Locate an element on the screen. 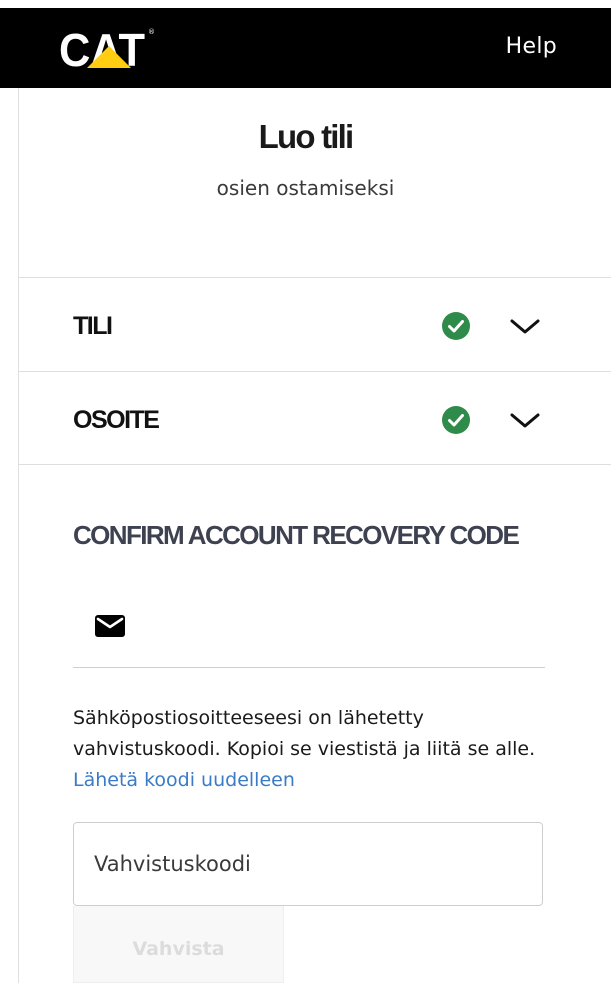  envelope-icon is located at coordinates (110, 626).